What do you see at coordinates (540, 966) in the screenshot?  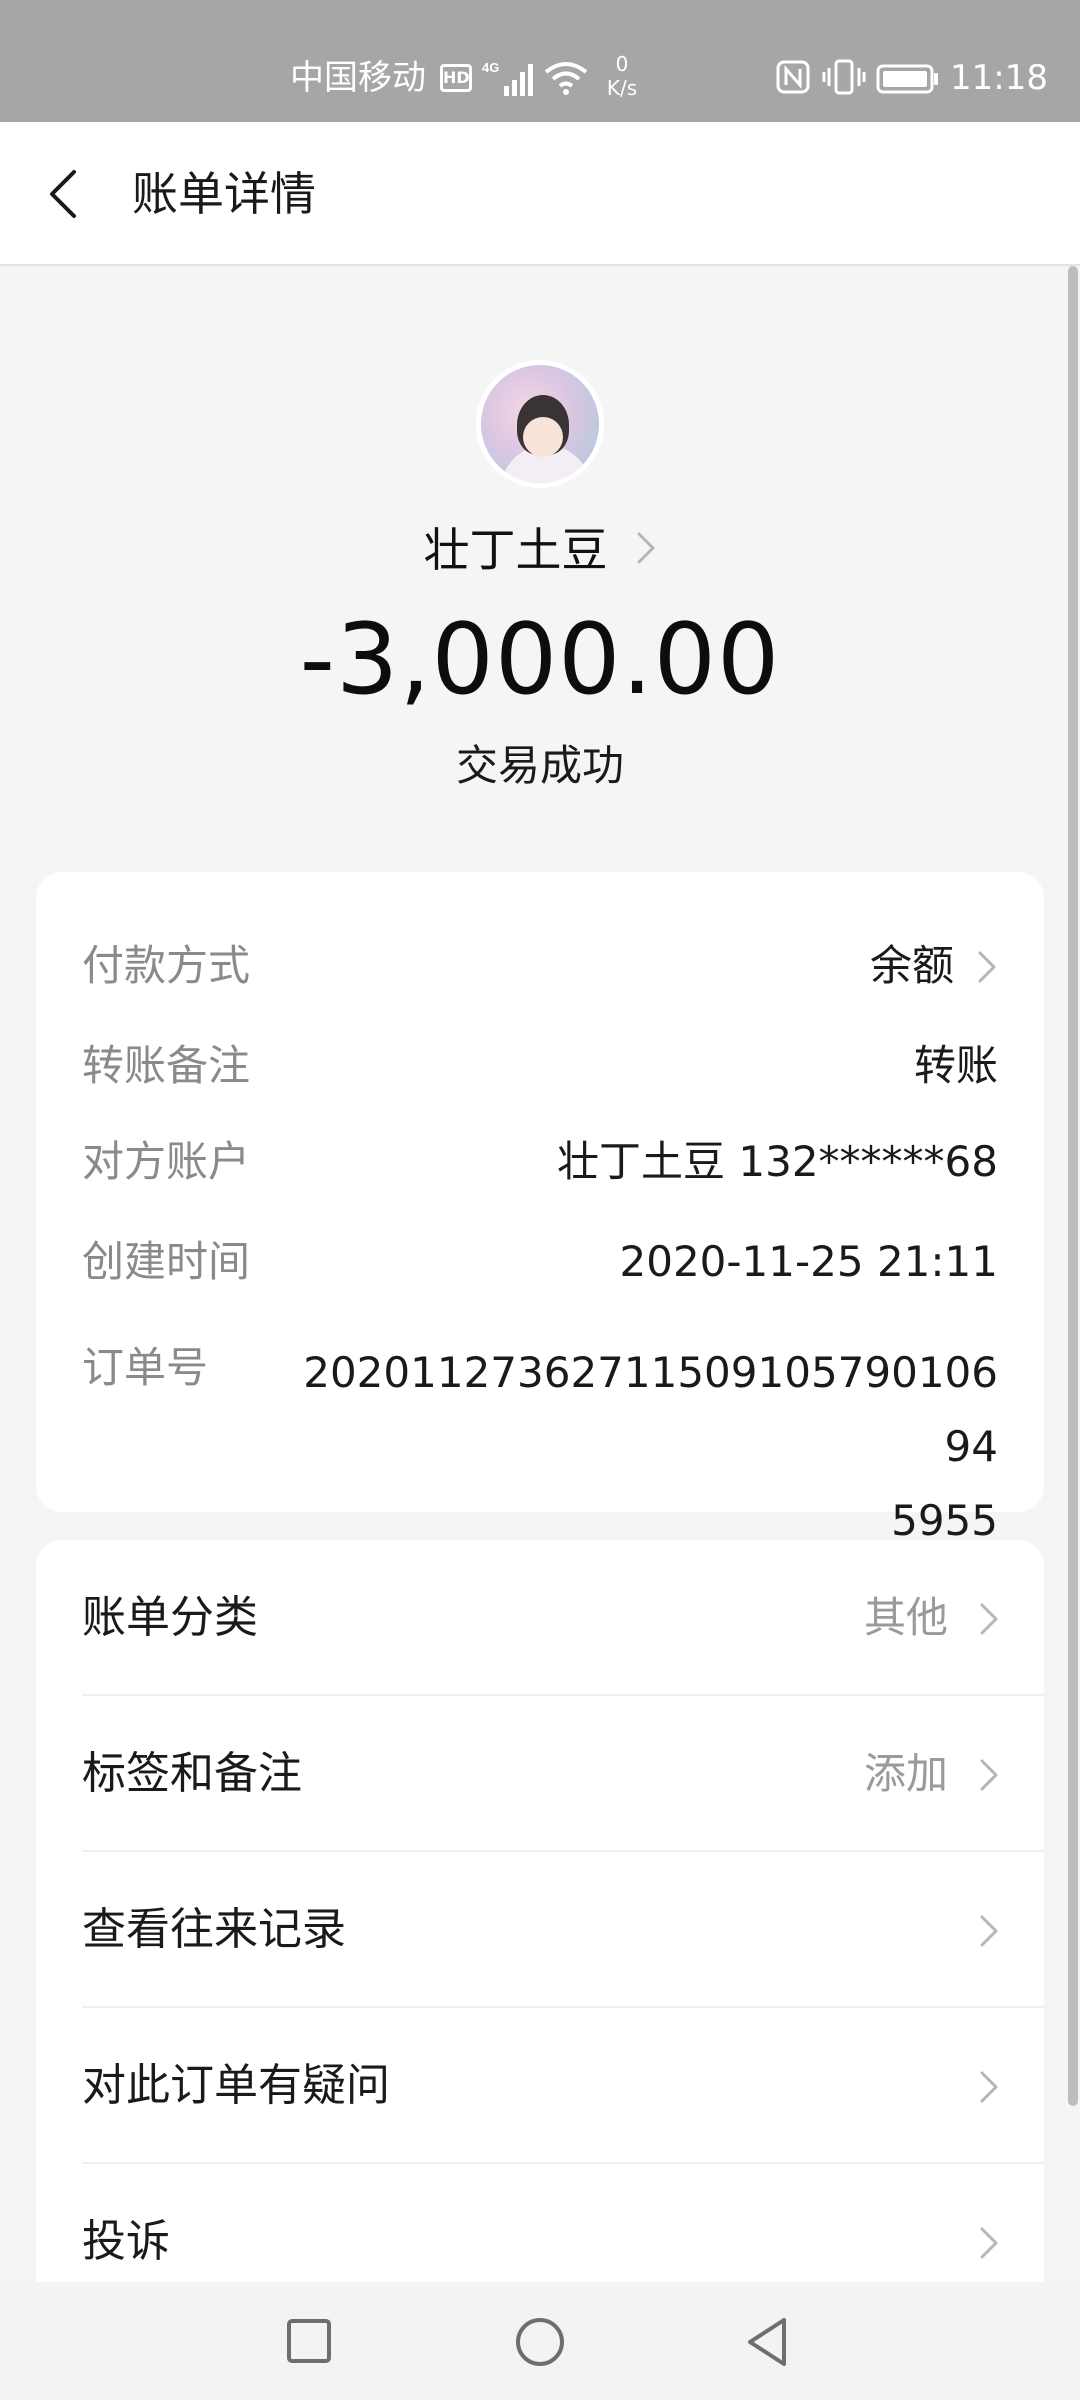 I see `payment-method-row: 付款方式 余额` at bounding box center [540, 966].